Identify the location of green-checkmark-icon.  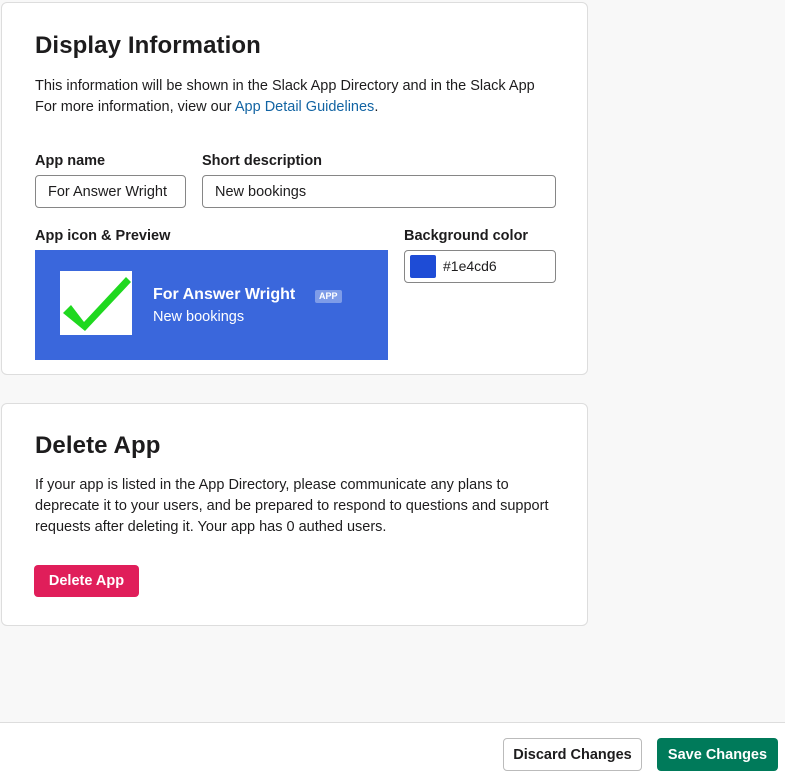
(97, 304).